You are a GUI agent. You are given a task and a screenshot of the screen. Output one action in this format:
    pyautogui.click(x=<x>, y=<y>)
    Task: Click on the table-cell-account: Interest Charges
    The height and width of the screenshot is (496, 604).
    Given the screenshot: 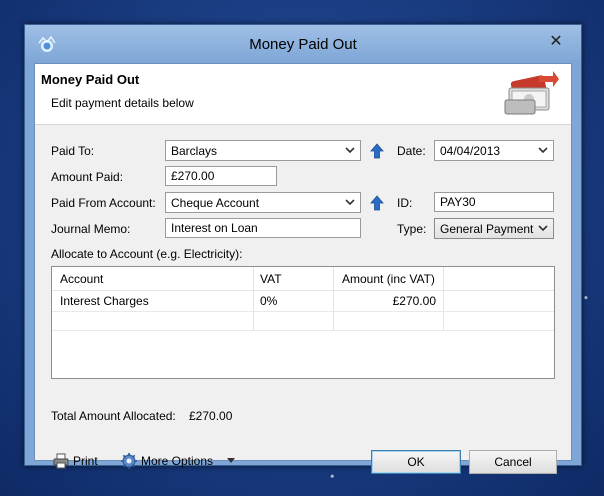 What is the action you would take?
    pyautogui.click(x=155, y=301)
    